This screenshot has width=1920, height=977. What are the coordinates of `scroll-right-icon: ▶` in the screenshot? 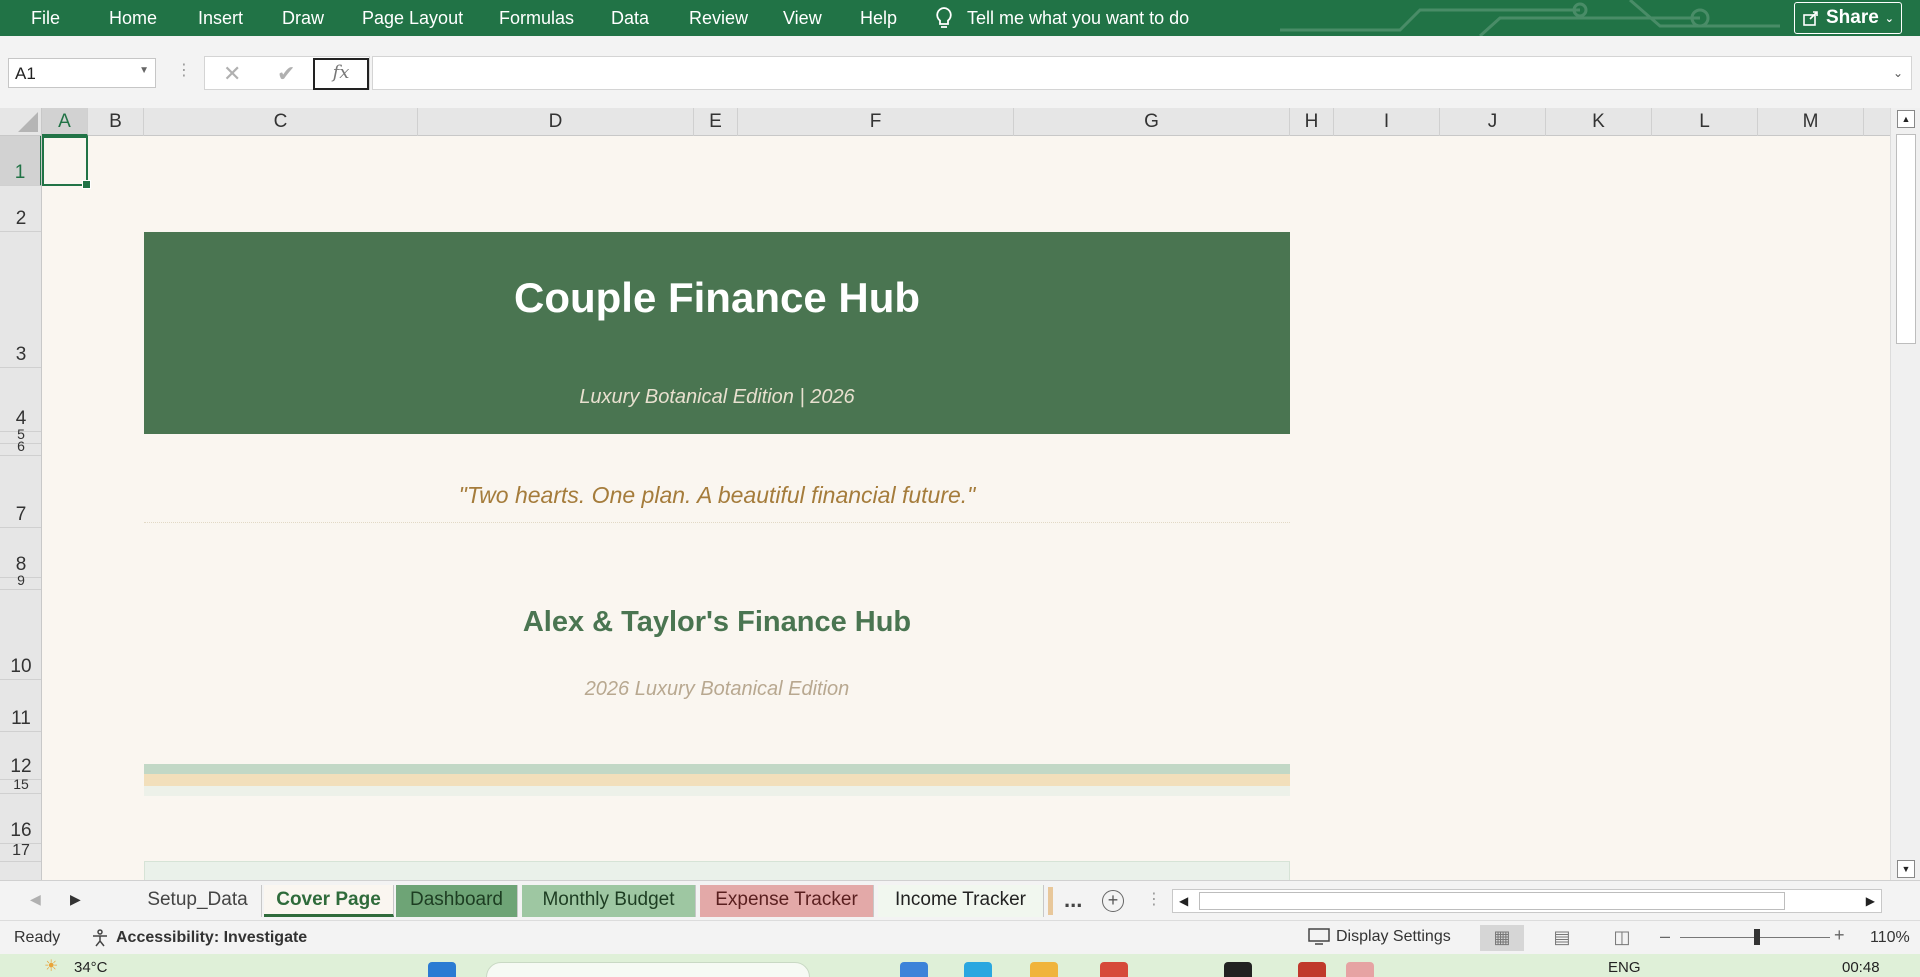 It's located at (1870, 901).